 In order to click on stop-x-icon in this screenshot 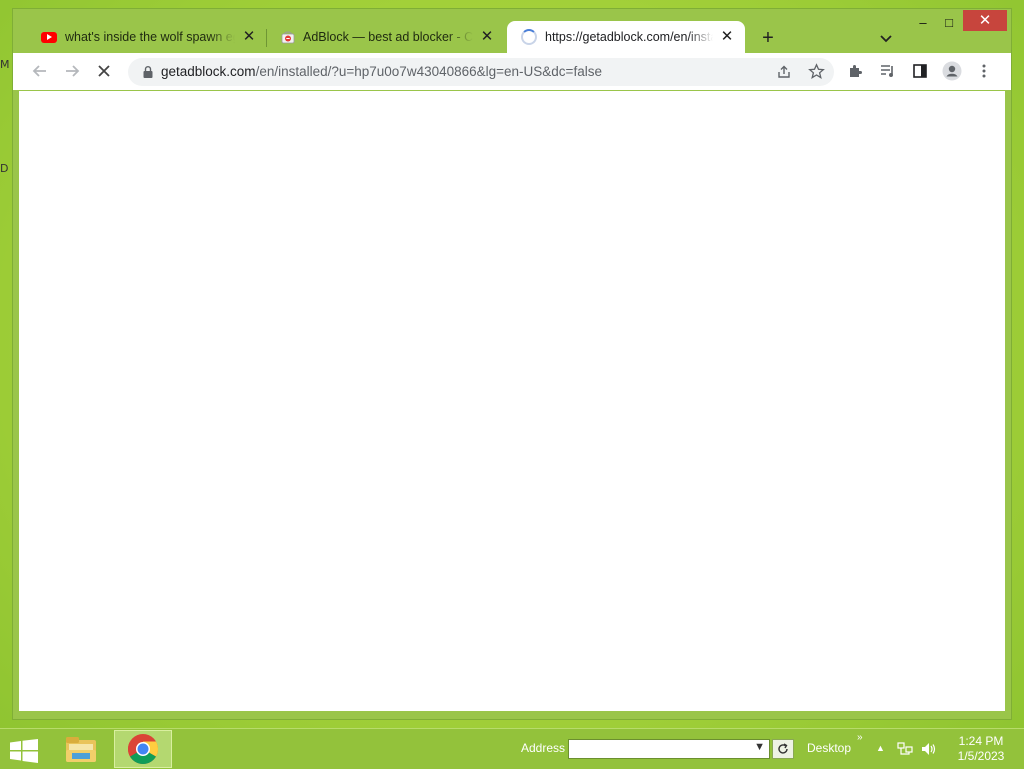, I will do `click(104, 71)`.